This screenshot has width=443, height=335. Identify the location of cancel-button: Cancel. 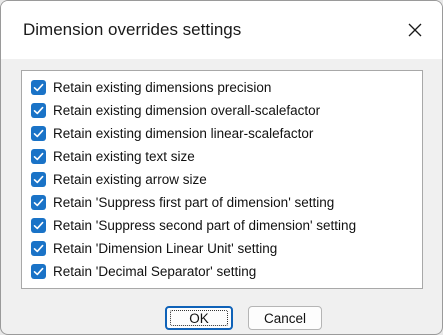
(285, 318).